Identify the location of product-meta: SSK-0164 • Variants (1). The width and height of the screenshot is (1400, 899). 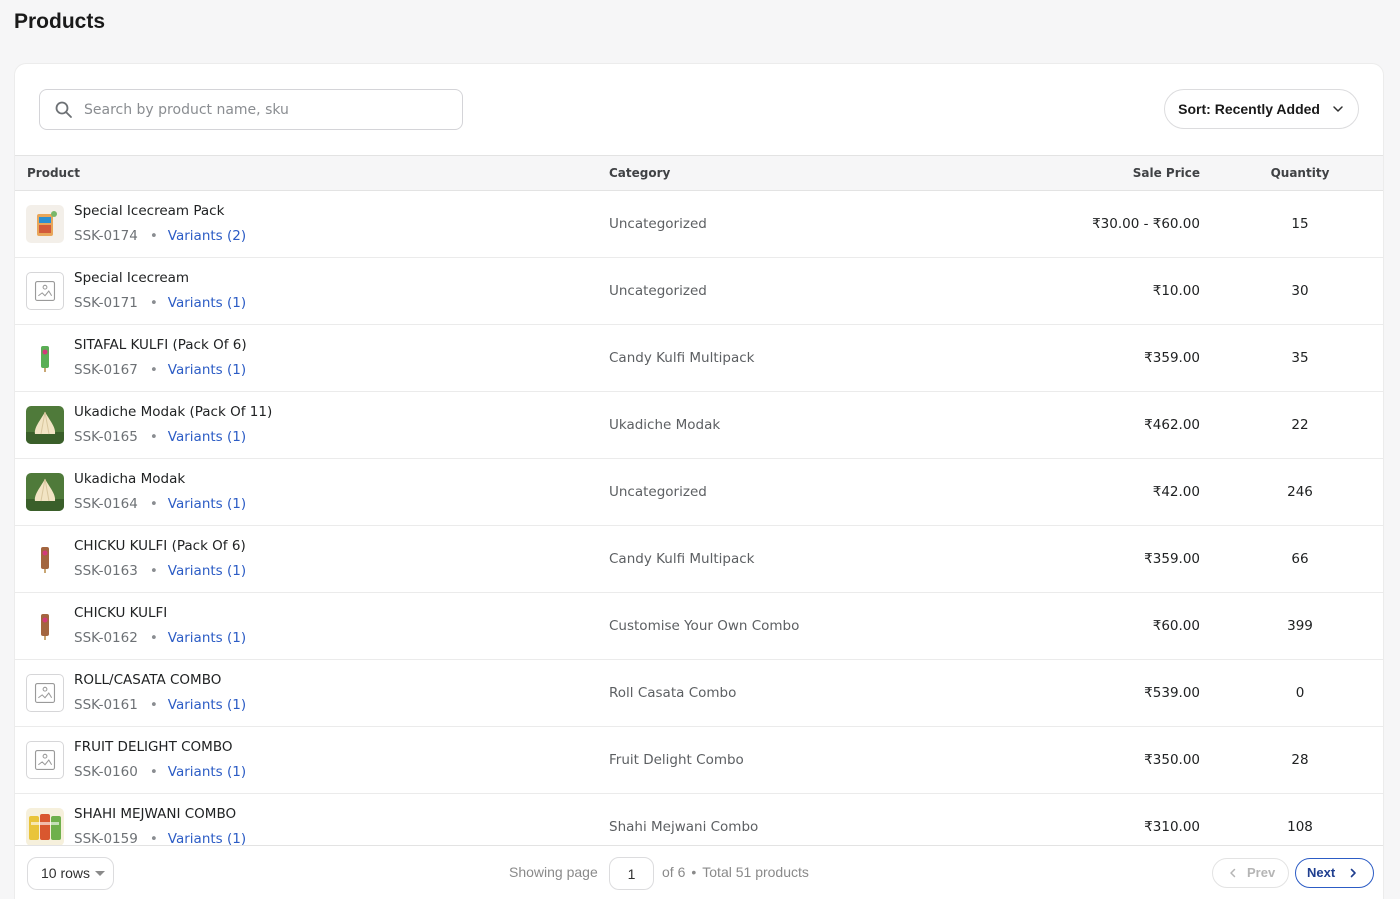
(160, 504).